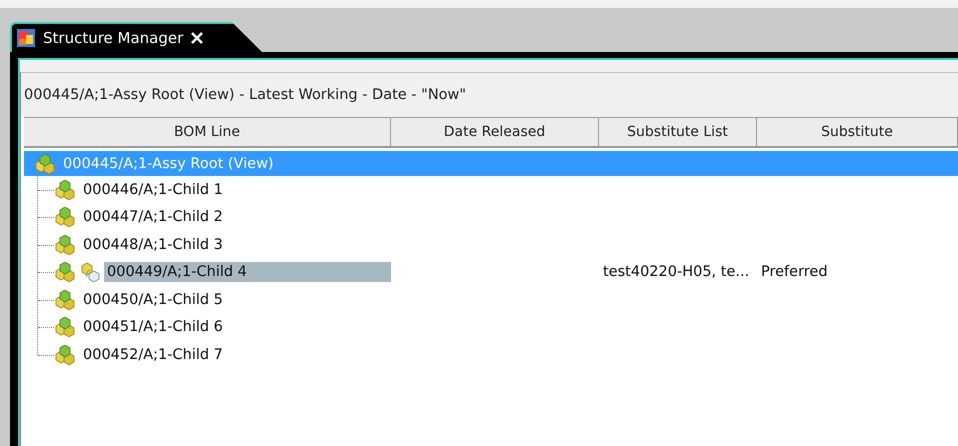  Describe the element at coordinates (491, 354) in the screenshot. I see `tree-row: 000452/A;1-Child 7` at that location.